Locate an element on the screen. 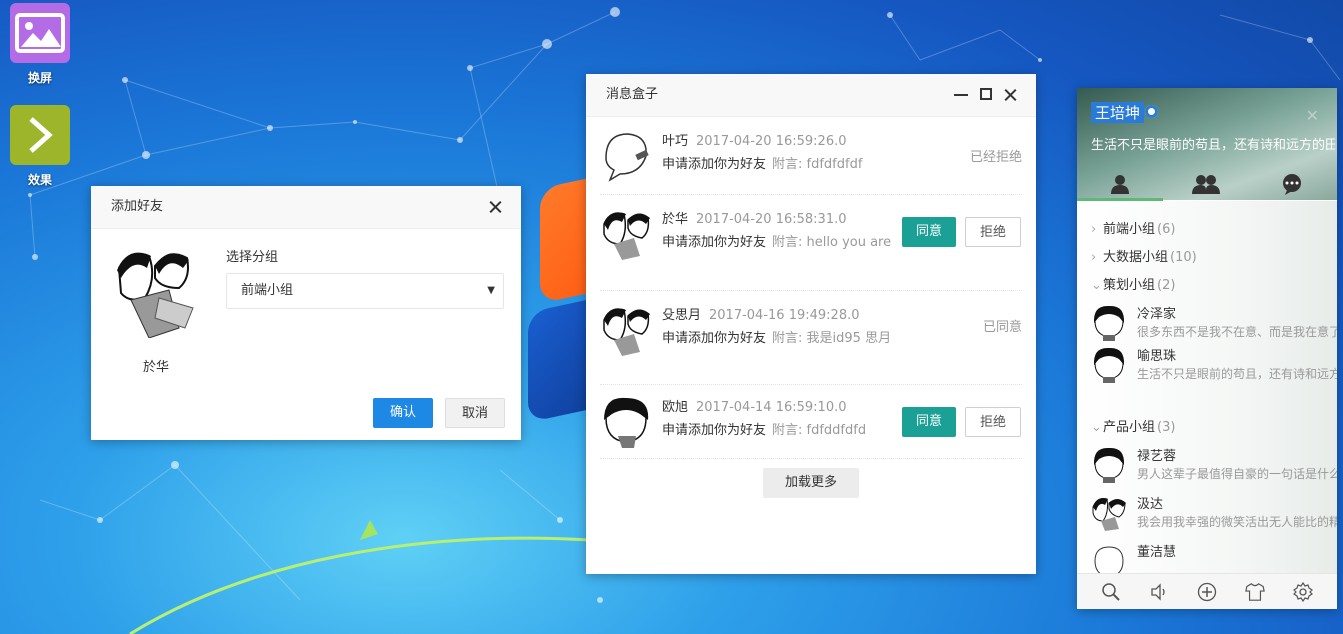 Image resolution: width=1343 pixels, height=634 pixels. message-text: 申请添加你为好友 附言: fdfdfdfdf is located at coordinates (762, 164).